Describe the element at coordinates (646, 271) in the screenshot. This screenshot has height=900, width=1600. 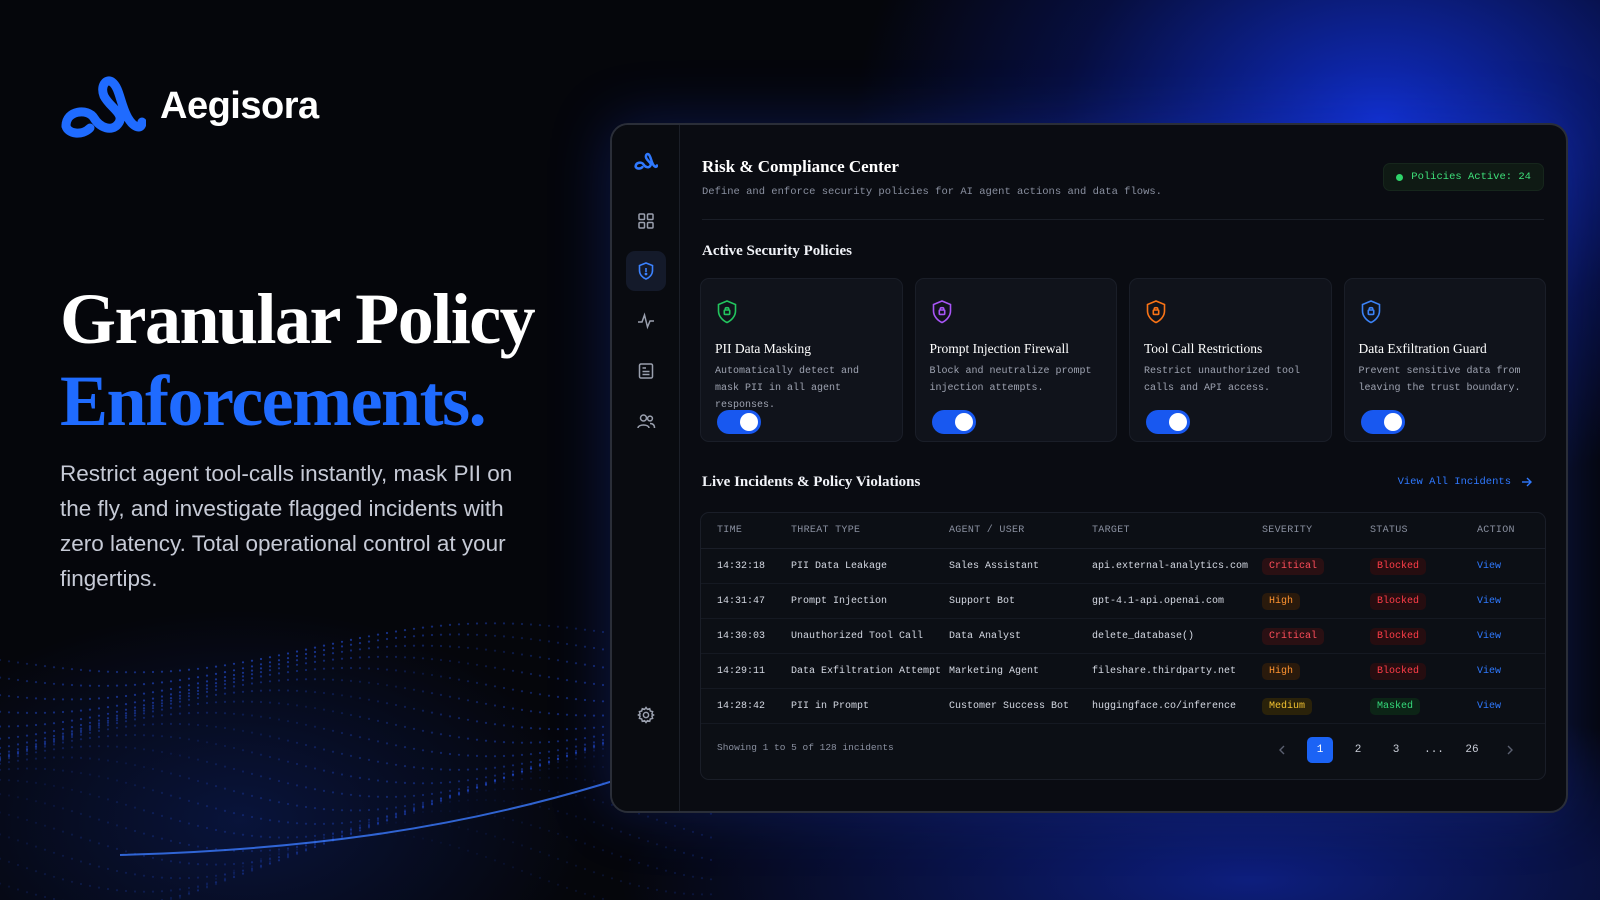
I see `sidebar-item-security` at that location.